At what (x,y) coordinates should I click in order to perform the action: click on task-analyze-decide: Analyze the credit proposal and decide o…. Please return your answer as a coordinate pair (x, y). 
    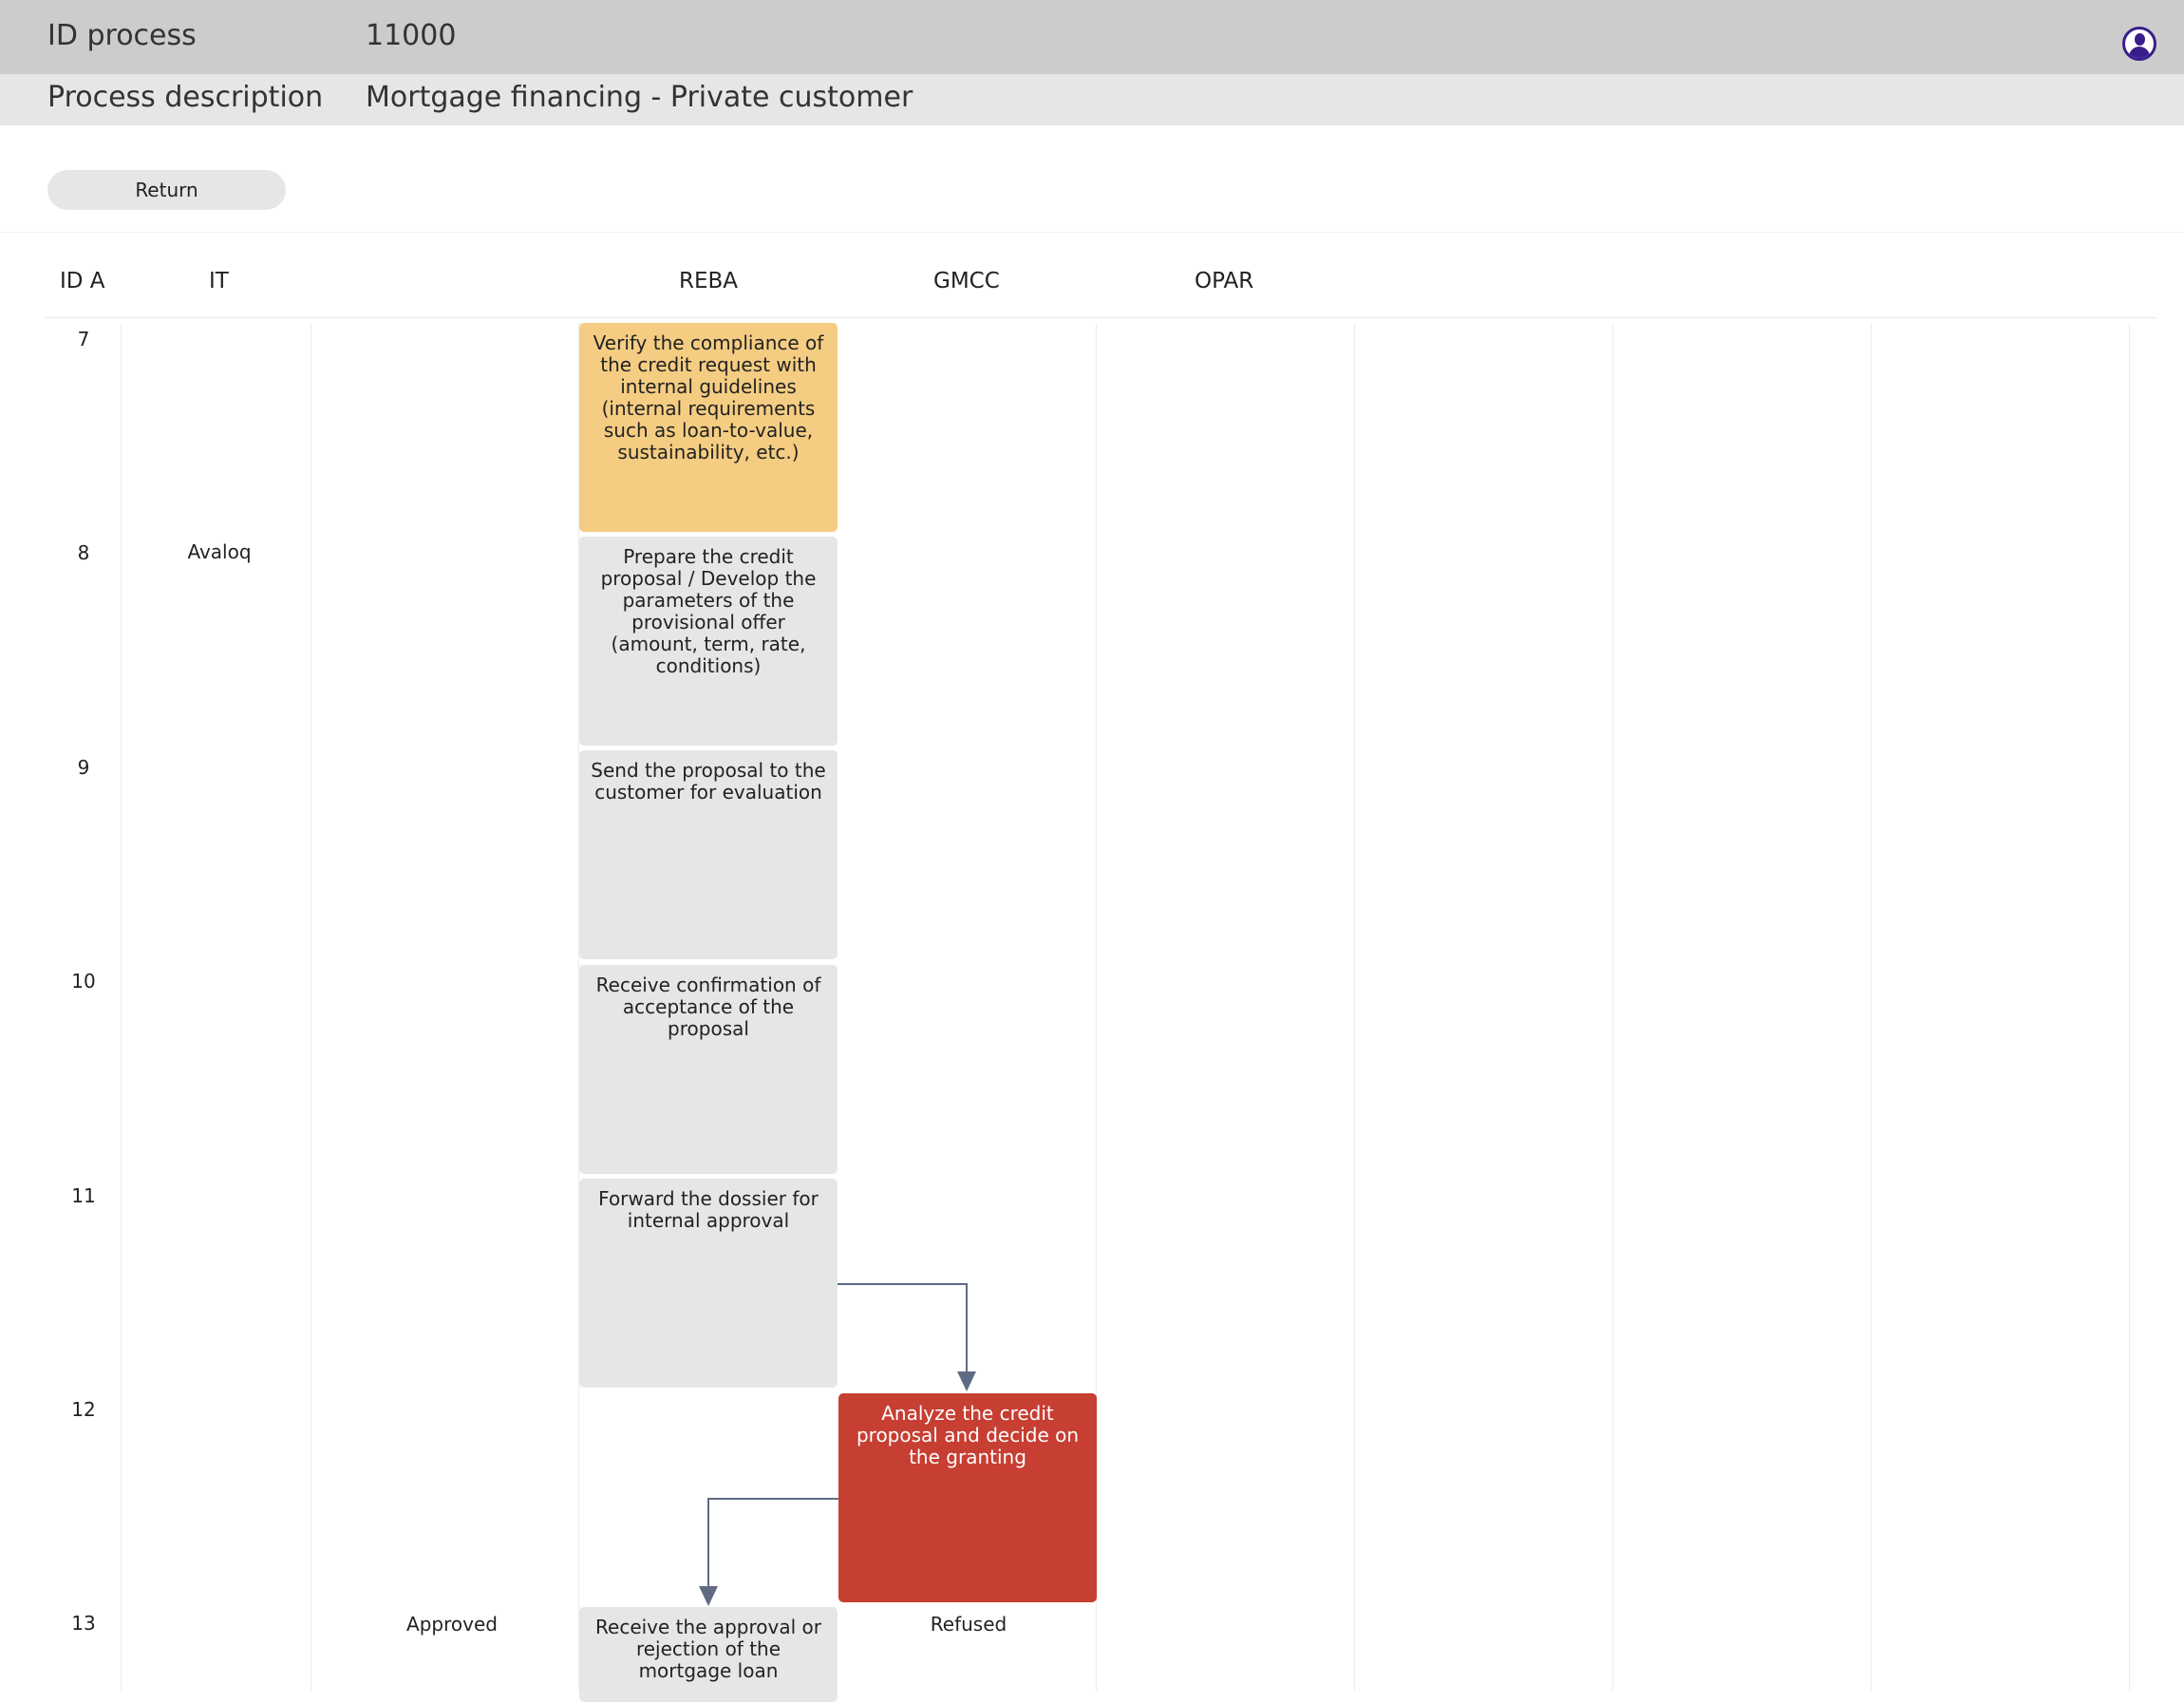
    Looking at the image, I should click on (968, 1497).